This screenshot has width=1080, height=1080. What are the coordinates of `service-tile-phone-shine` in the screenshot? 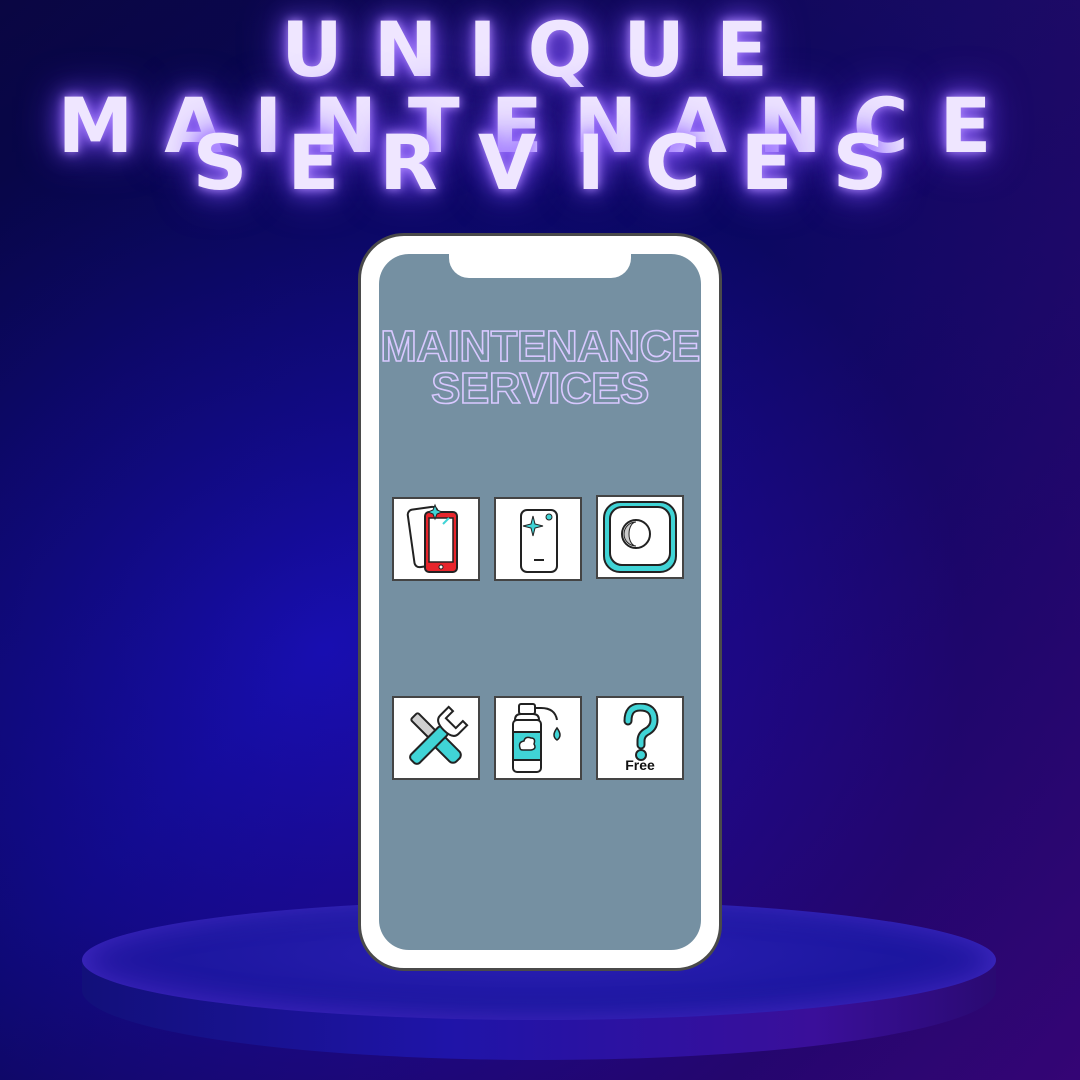 It's located at (538, 539).